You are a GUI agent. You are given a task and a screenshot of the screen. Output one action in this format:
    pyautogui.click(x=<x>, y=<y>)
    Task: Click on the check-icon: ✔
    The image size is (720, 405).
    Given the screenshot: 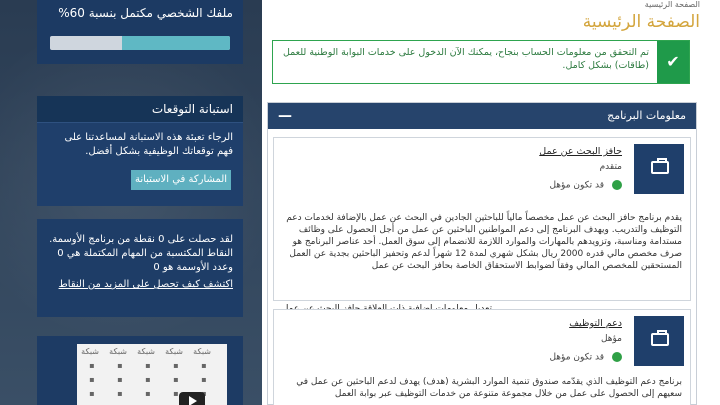 What is the action you would take?
    pyautogui.click(x=673, y=62)
    